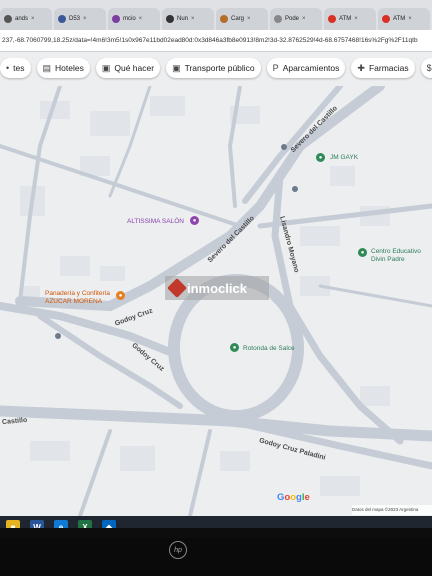 Image resolution: width=432 pixels, height=576 pixels. Describe the element at coordinates (85, 524) in the screenshot. I see `excel-taskbar-icon: X` at that location.